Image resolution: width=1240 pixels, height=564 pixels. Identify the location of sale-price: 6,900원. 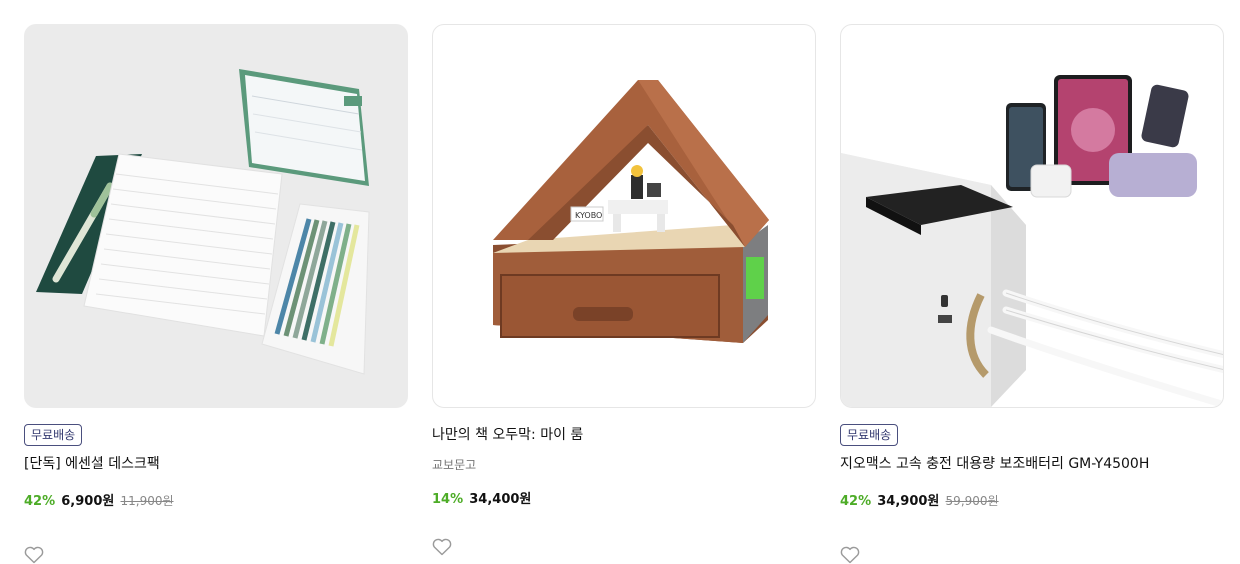
(88, 501).